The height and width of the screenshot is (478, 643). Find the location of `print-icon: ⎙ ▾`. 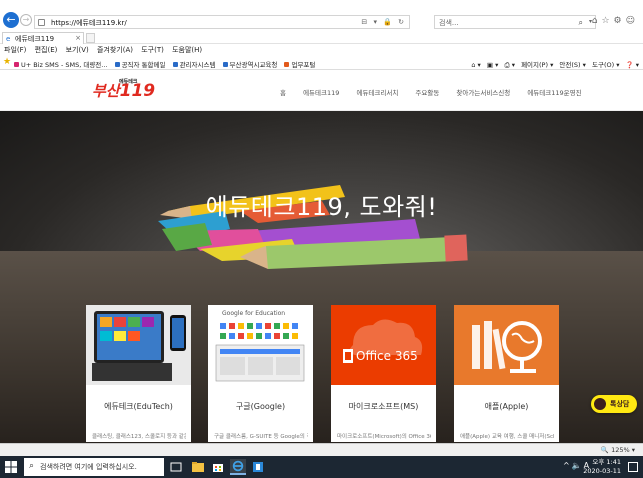

print-icon: ⎙ ▾ is located at coordinates (509, 65).